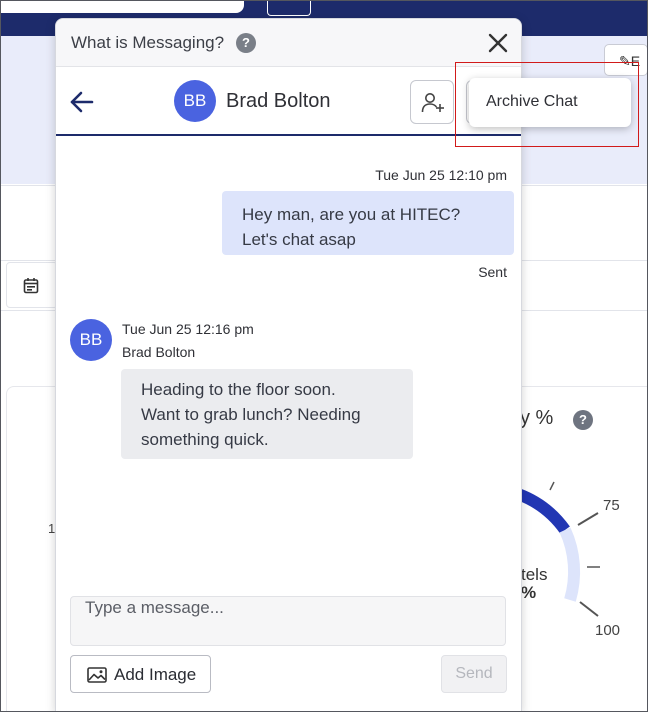 This screenshot has height=712, width=648. What do you see at coordinates (155, 674) in the screenshot?
I see `add-image-label: Add Image` at bounding box center [155, 674].